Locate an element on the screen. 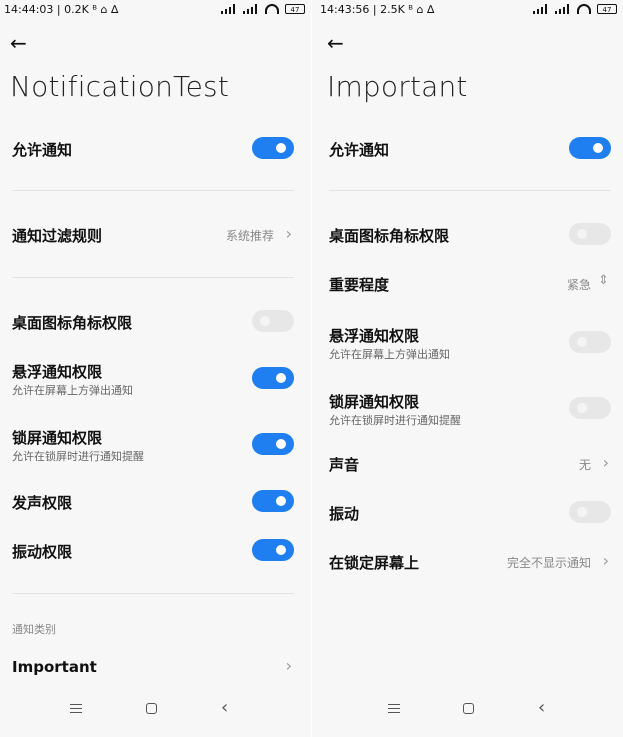 The width and height of the screenshot is (623, 737). status-text: 14:43:56 | 2.5K ᴮ ⌂ ∆ is located at coordinates (377, 9).